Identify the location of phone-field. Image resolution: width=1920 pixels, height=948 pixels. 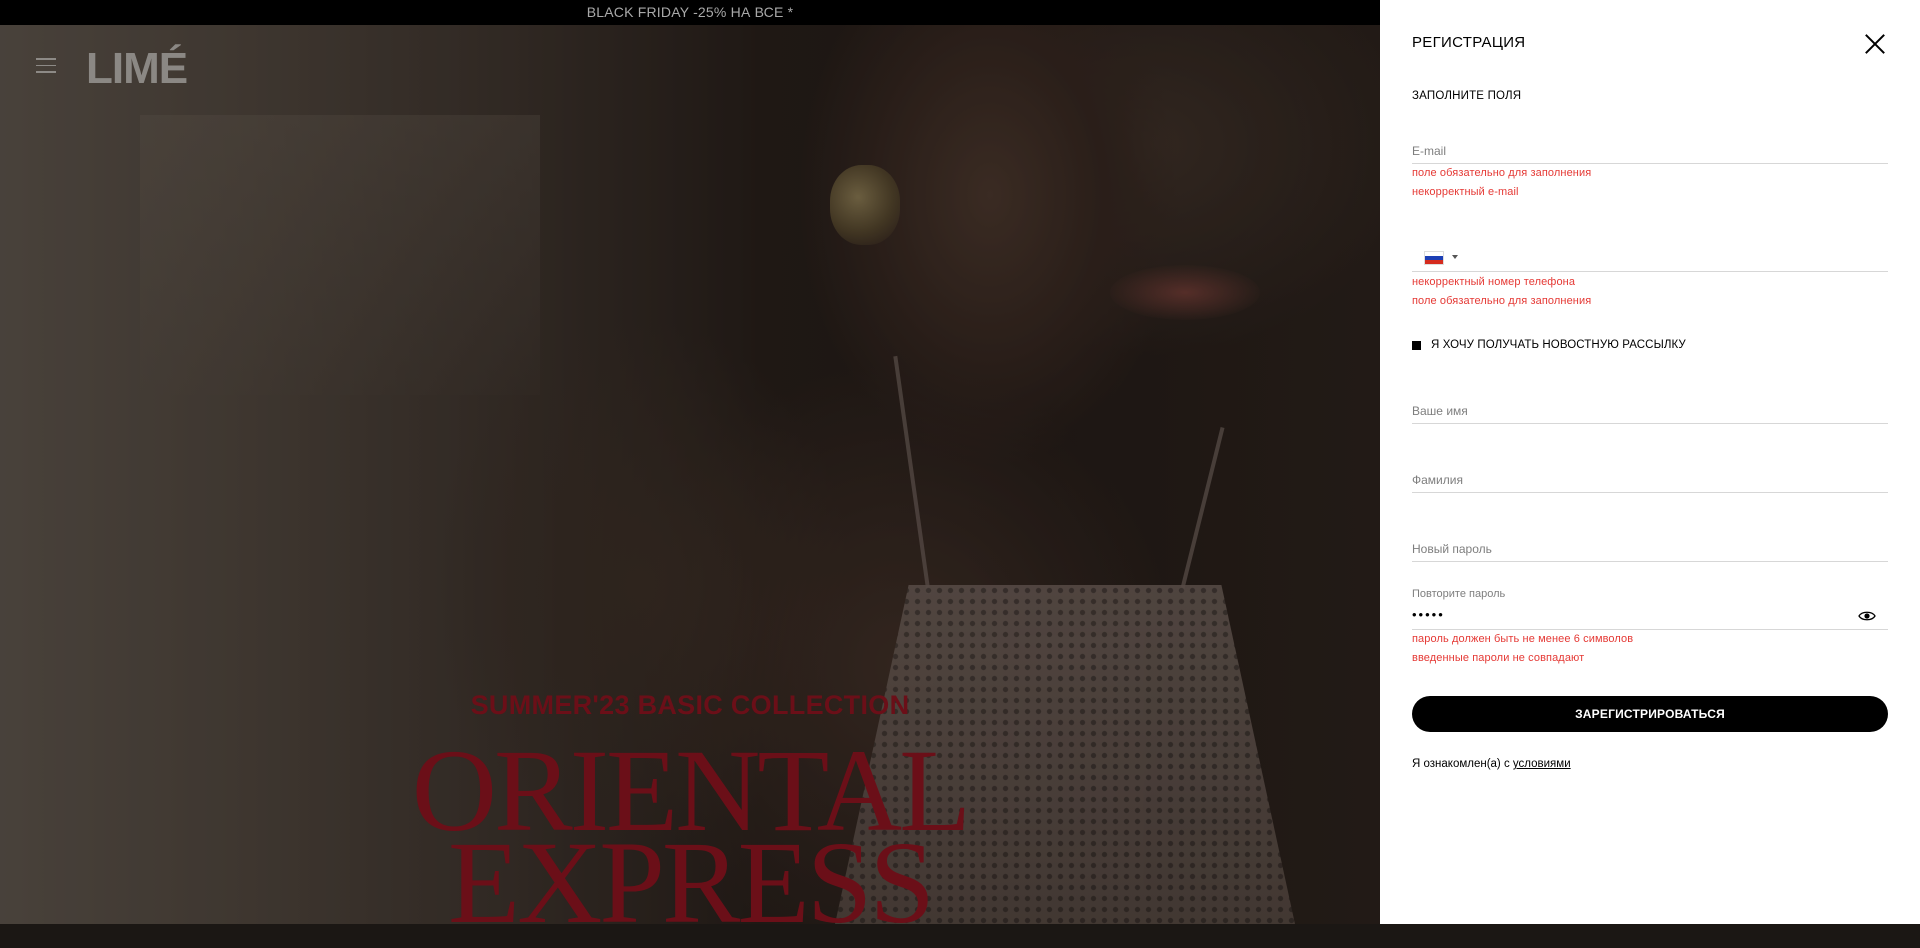
(1675, 259).